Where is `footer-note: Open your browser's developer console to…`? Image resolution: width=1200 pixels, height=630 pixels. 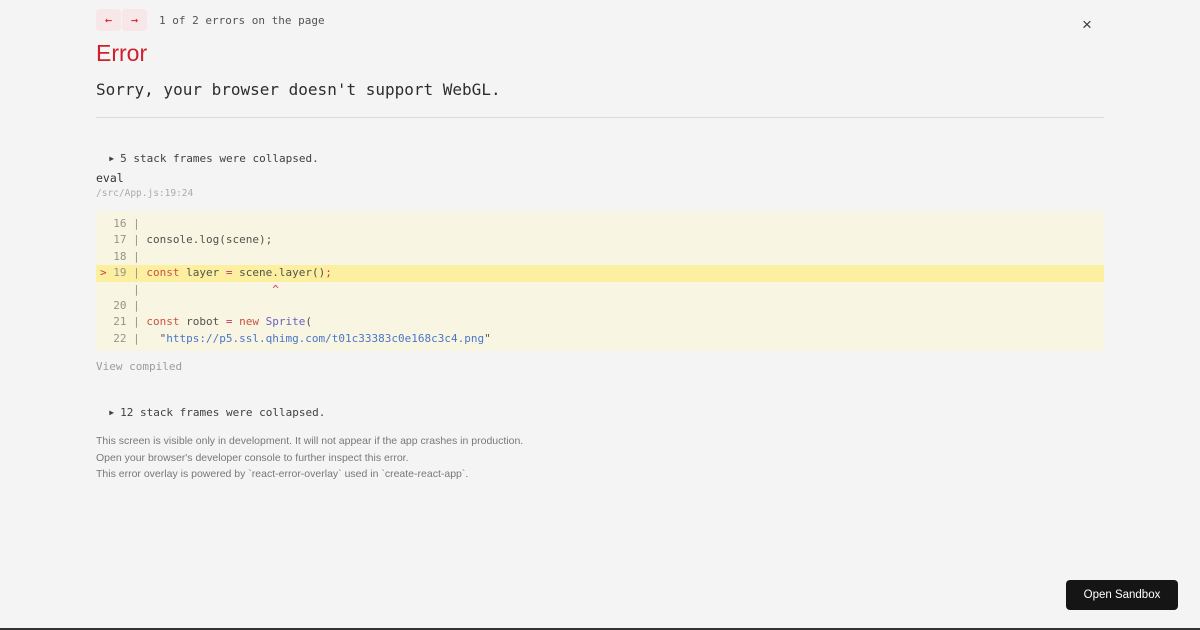 footer-note: Open your browser's developer console to… is located at coordinates (252, 457).